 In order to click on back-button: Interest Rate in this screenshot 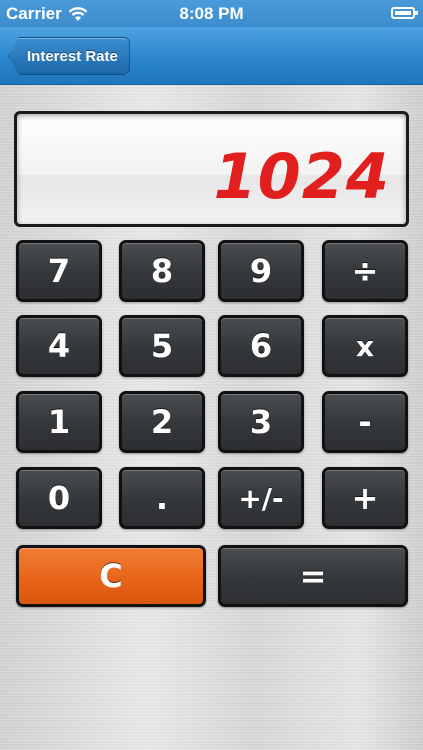, I will do `click(69, 56)`.